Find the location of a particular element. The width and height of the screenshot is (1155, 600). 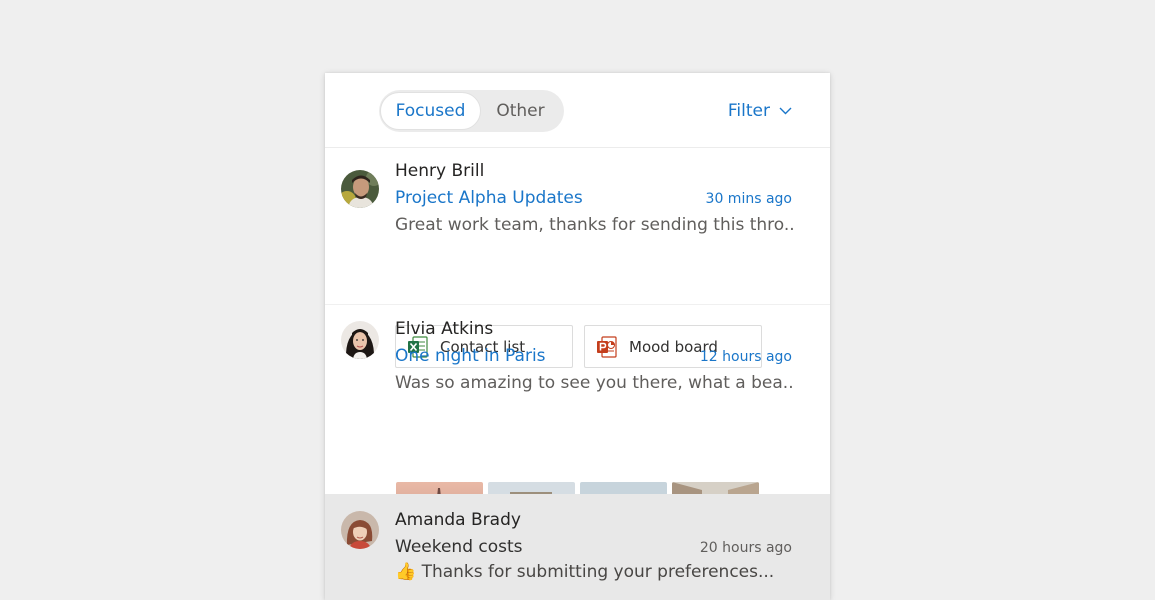

message-time: 20 hours ago is located at coordinates (745, 548).